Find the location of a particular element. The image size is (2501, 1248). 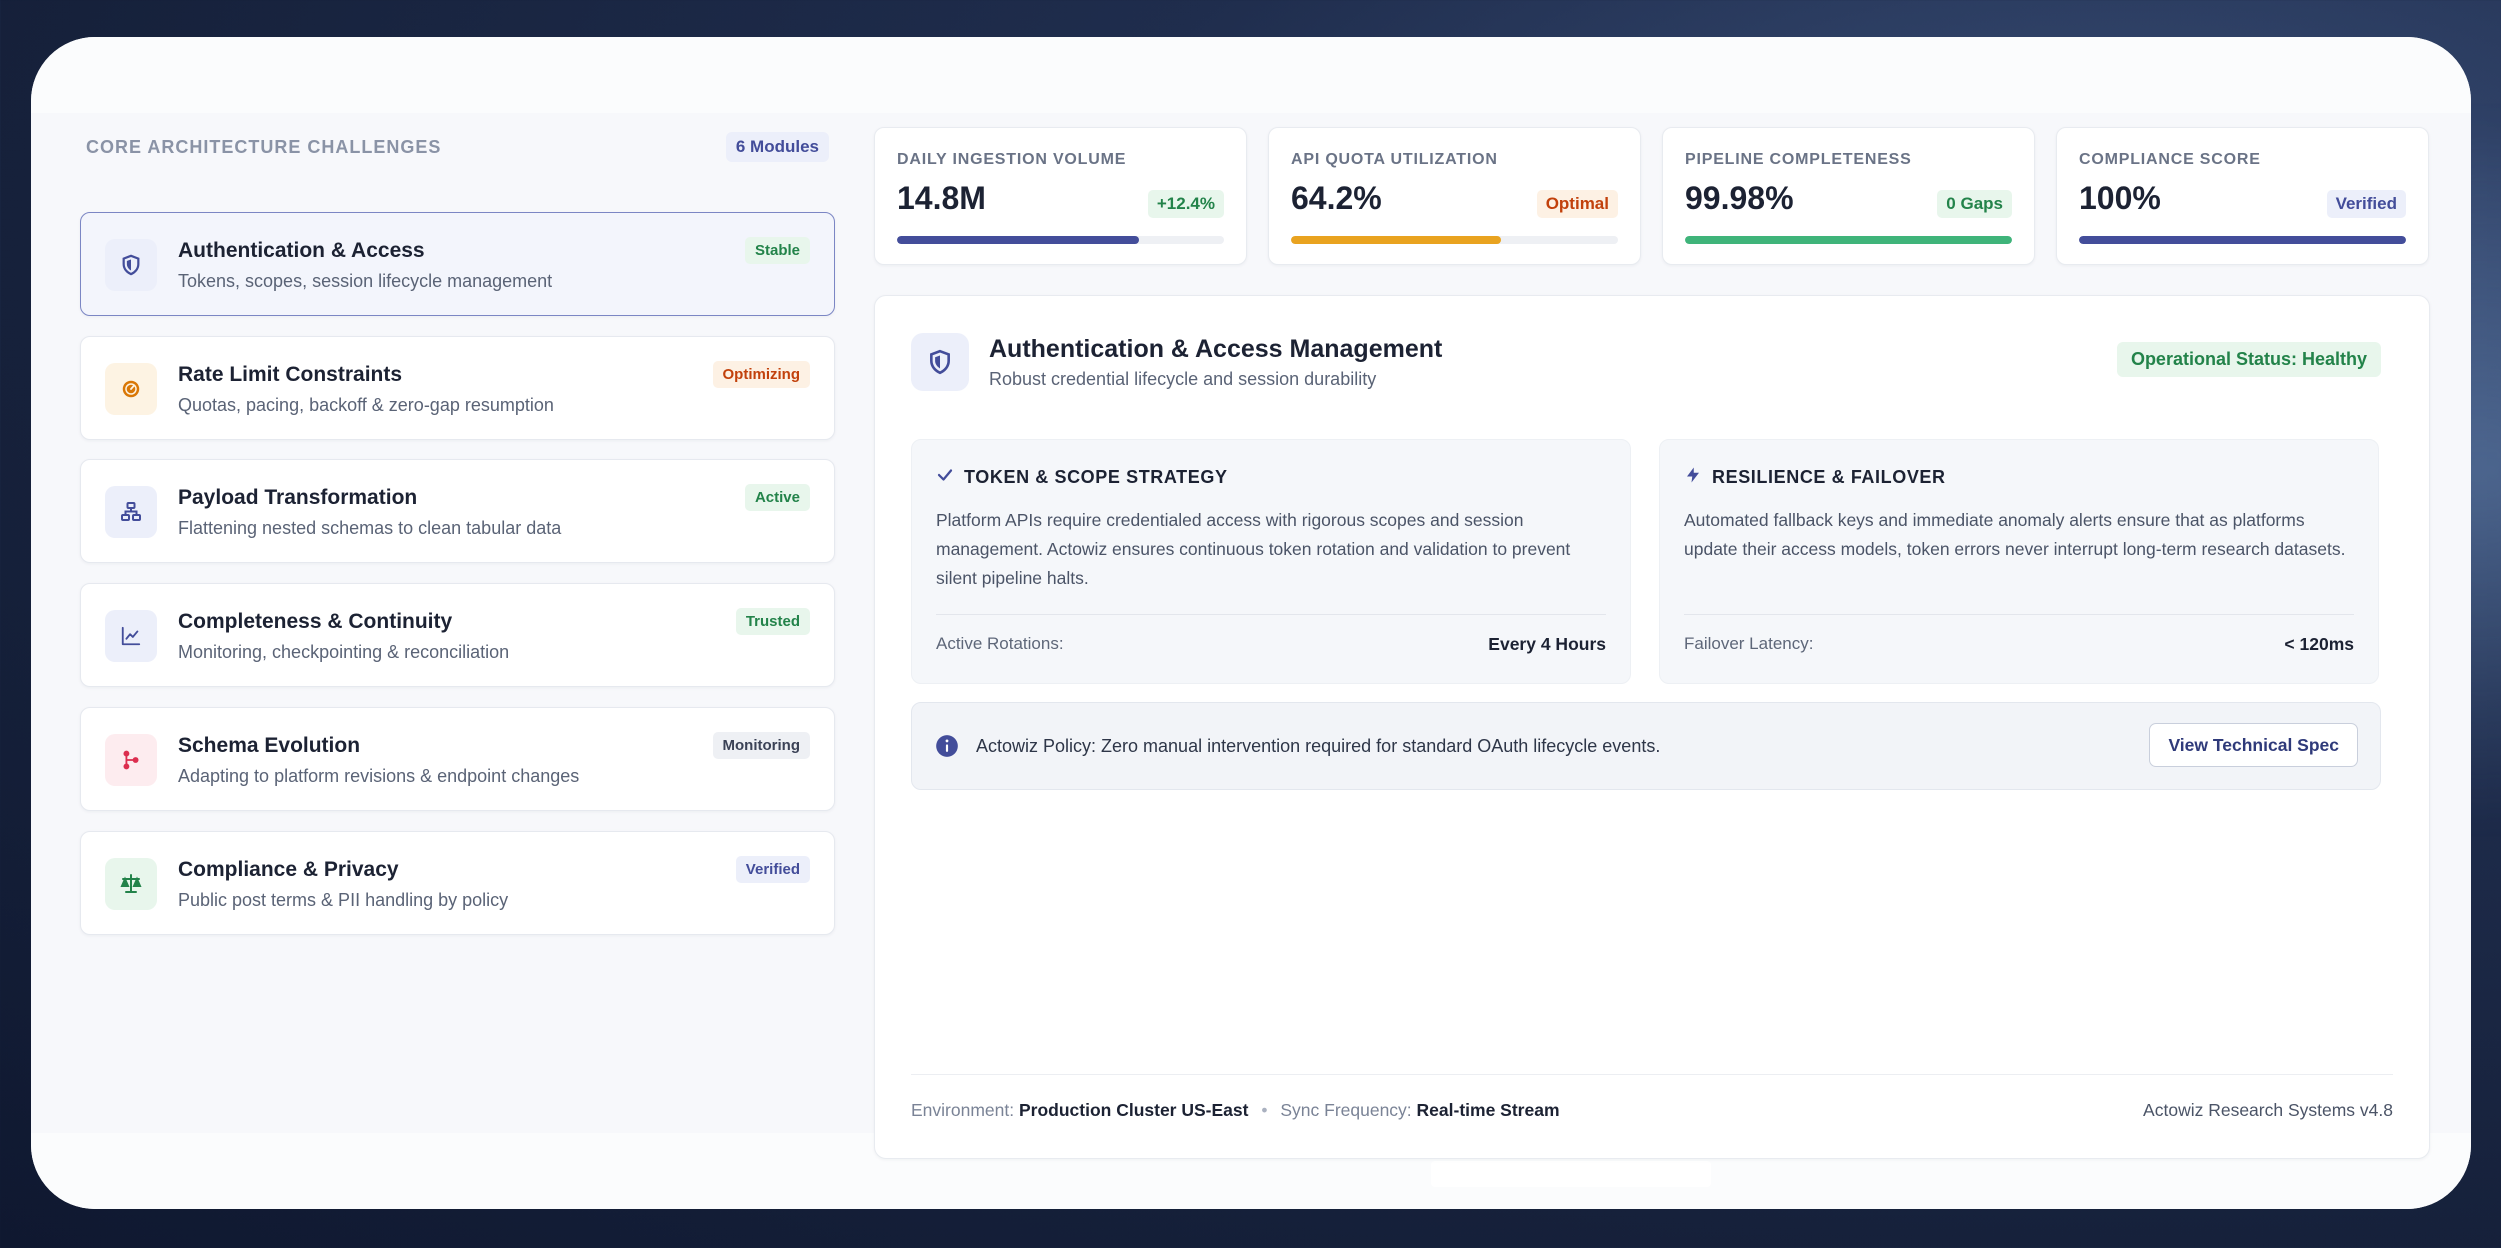

footer-divider is located at coordinates (1652, 1074).